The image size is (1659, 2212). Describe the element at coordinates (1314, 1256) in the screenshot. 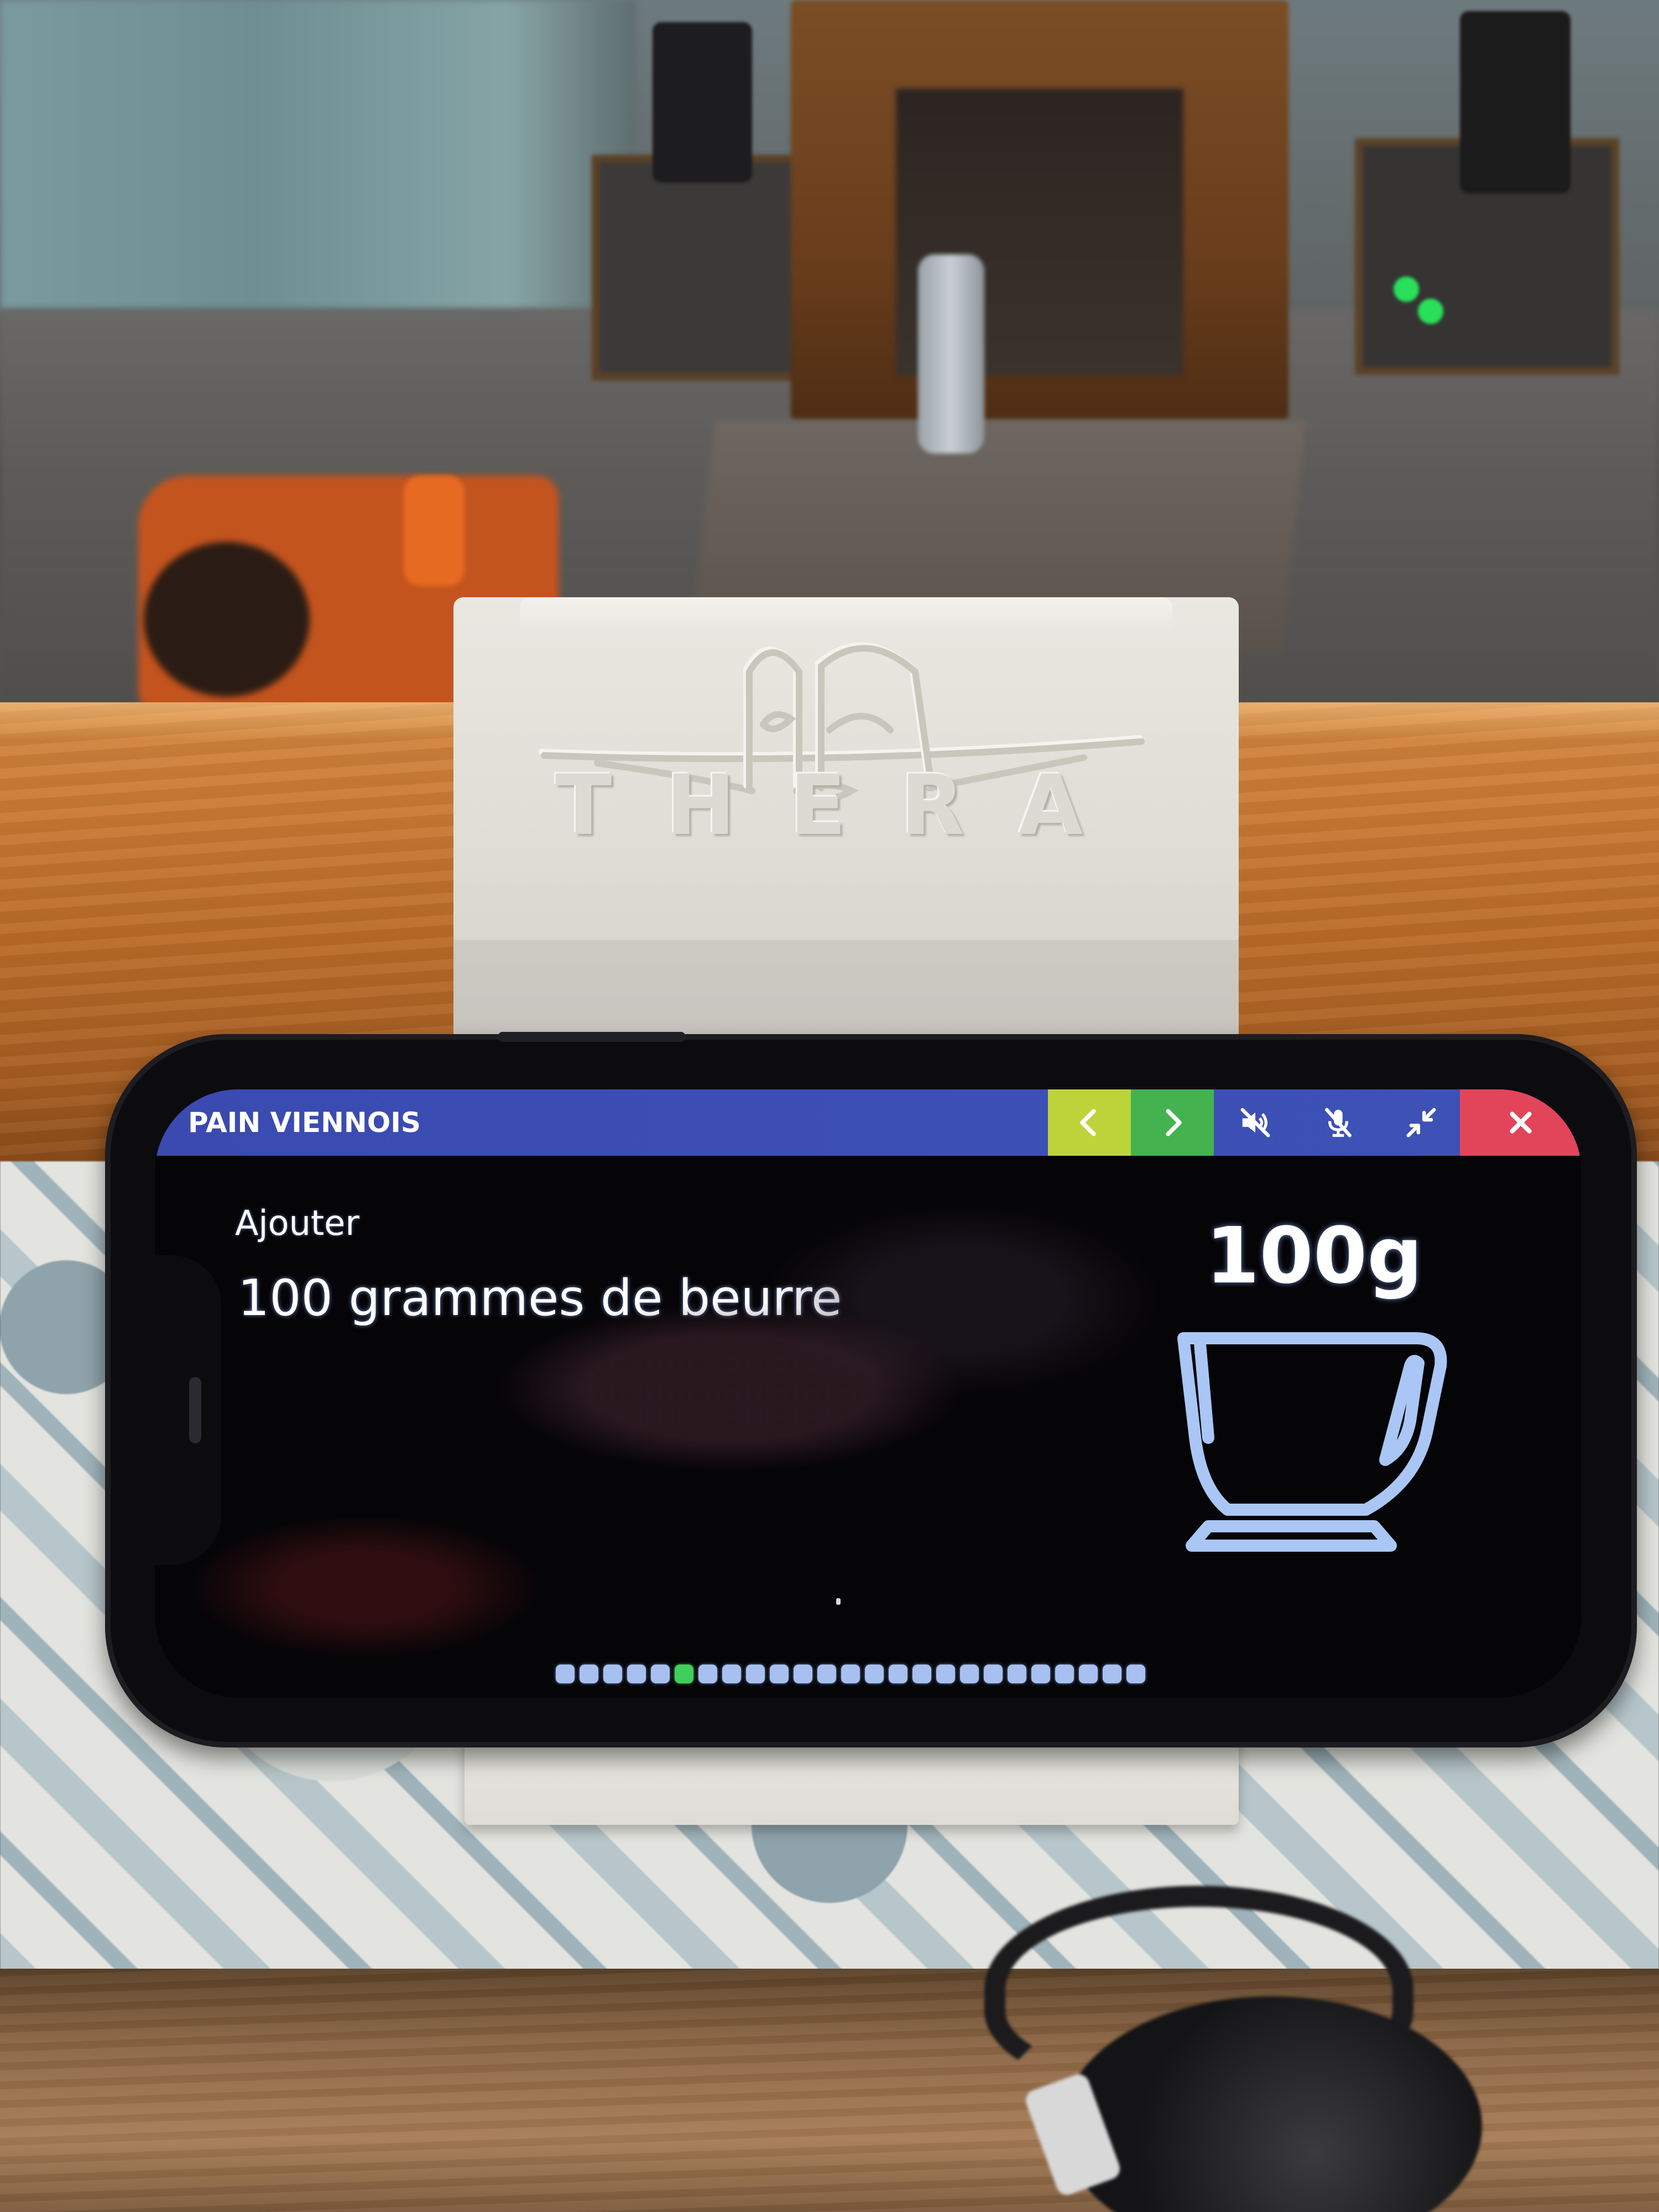

I see `step-quantity: 100g` at that location.